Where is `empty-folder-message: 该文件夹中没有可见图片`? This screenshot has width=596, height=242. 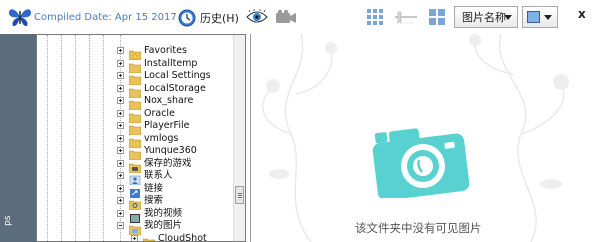
empty-folder-message: 该文件夹中没有可见图片 is located at coordinates (418, 228).